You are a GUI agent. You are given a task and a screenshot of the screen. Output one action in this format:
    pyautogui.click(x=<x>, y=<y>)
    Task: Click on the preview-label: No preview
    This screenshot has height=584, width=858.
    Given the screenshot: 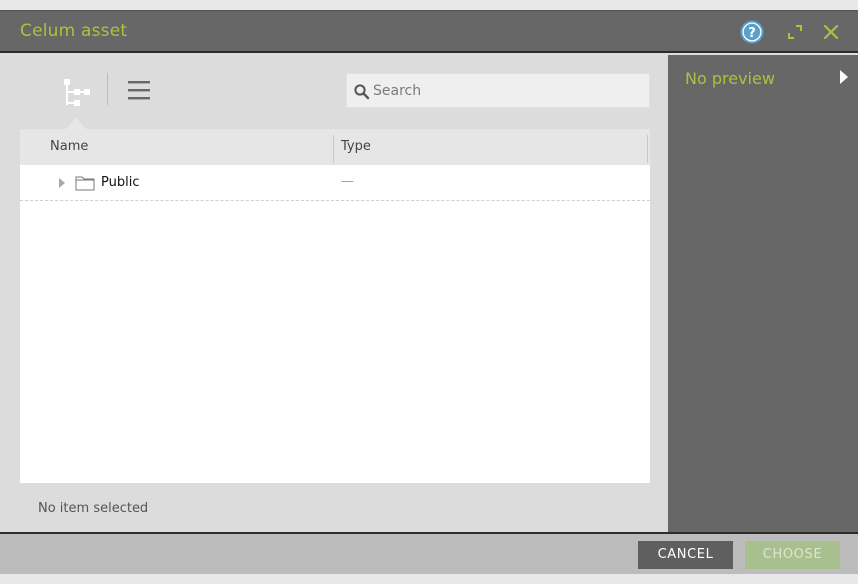 What is the action you would take?
    pyautogui.click(x=730, y=78)
    